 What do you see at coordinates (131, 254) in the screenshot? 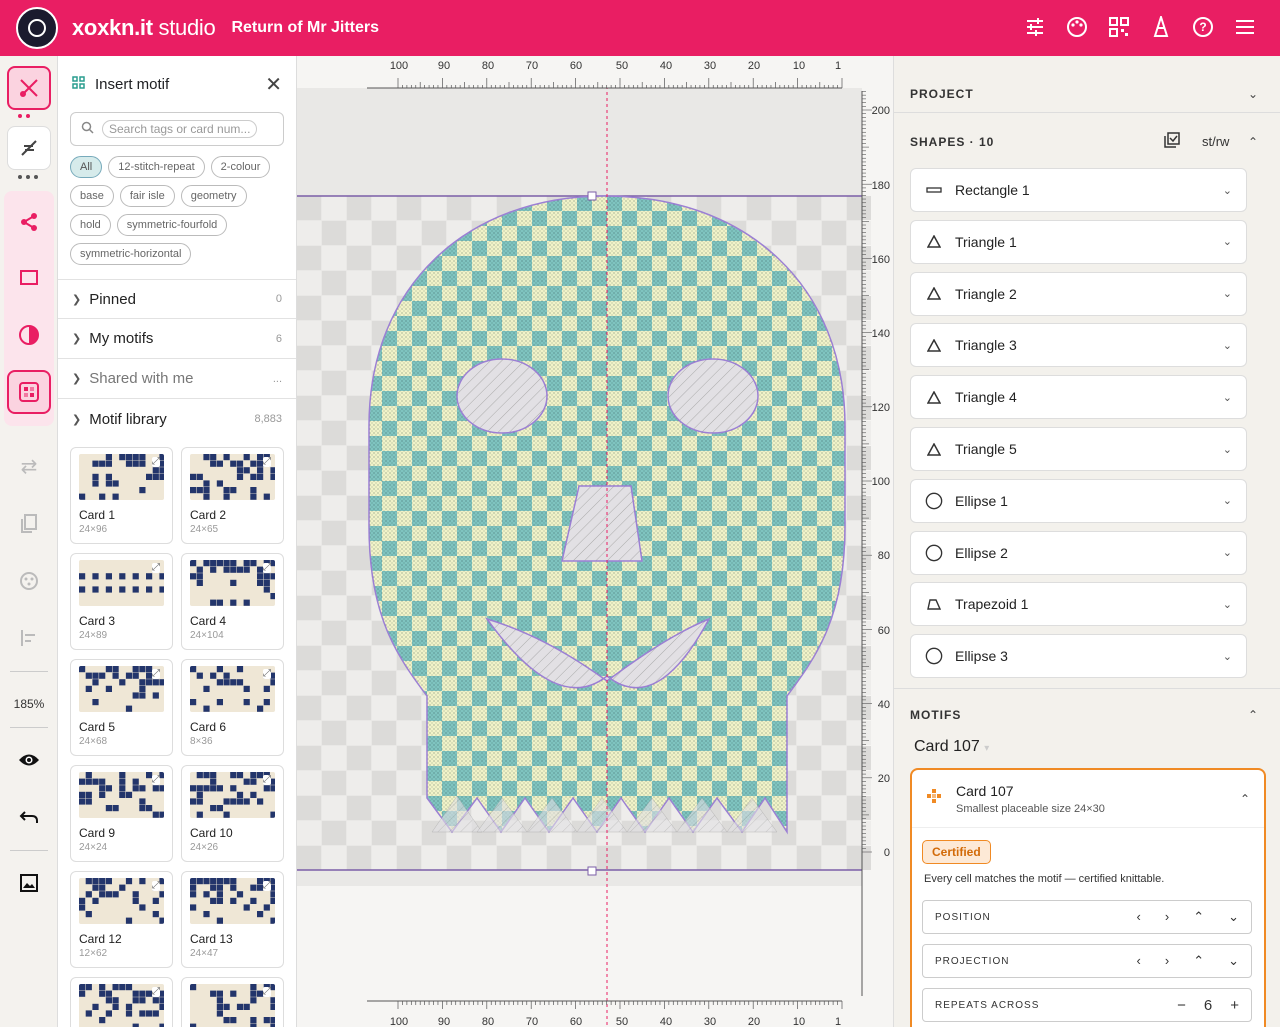
I see `tag-chip: symmetric-horizontal` at bounding box center [131, 254].